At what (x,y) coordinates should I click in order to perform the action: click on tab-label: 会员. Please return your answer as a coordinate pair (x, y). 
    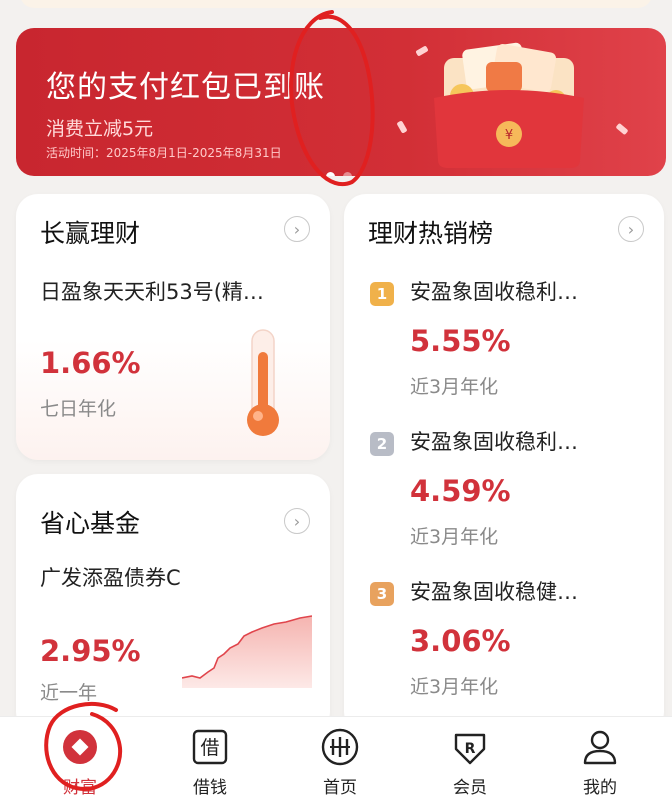
    Looking at the image, I should click on (470, 788).